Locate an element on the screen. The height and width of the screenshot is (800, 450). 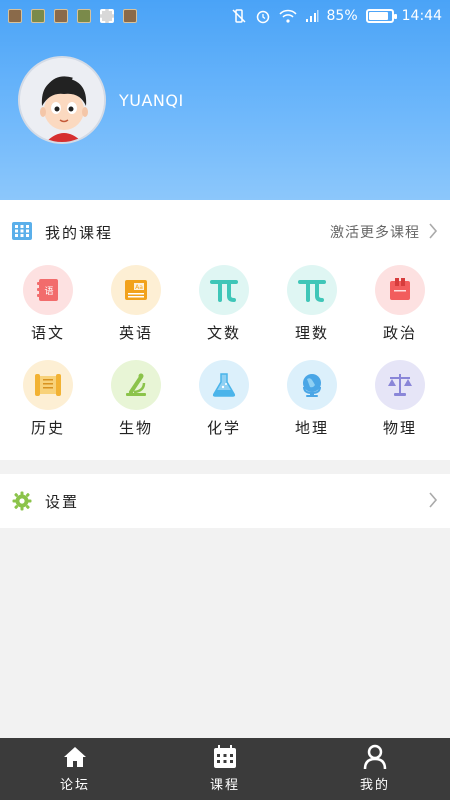
vibrate-off-icon is located at coordinates (239, 16).